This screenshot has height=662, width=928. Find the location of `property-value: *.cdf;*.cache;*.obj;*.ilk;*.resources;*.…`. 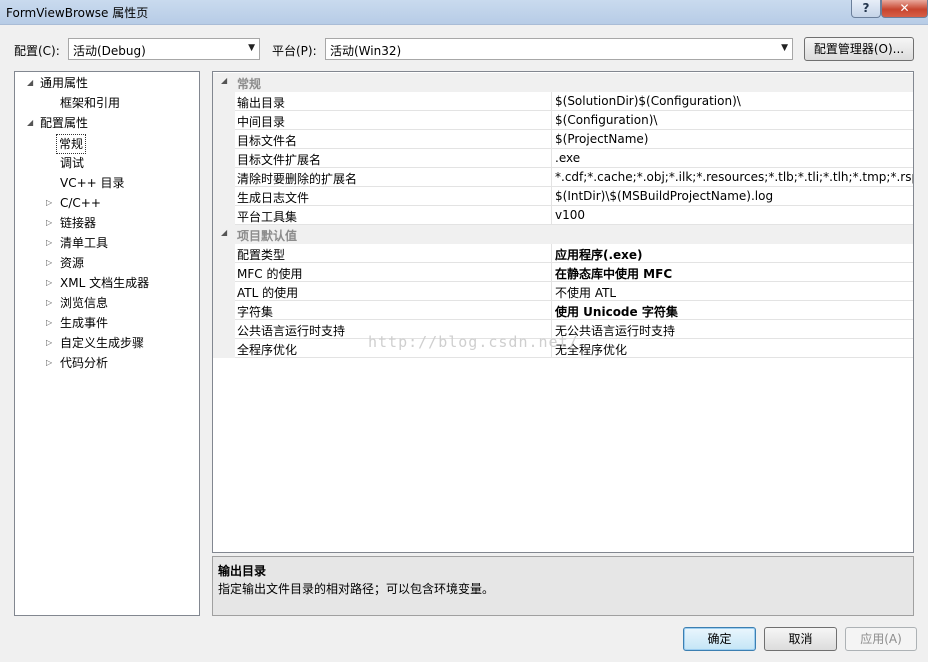

property-value: *.cdf;*.cache;*.obj;*.ilk;*.resources;*.… is located at coordinates (734, 177).